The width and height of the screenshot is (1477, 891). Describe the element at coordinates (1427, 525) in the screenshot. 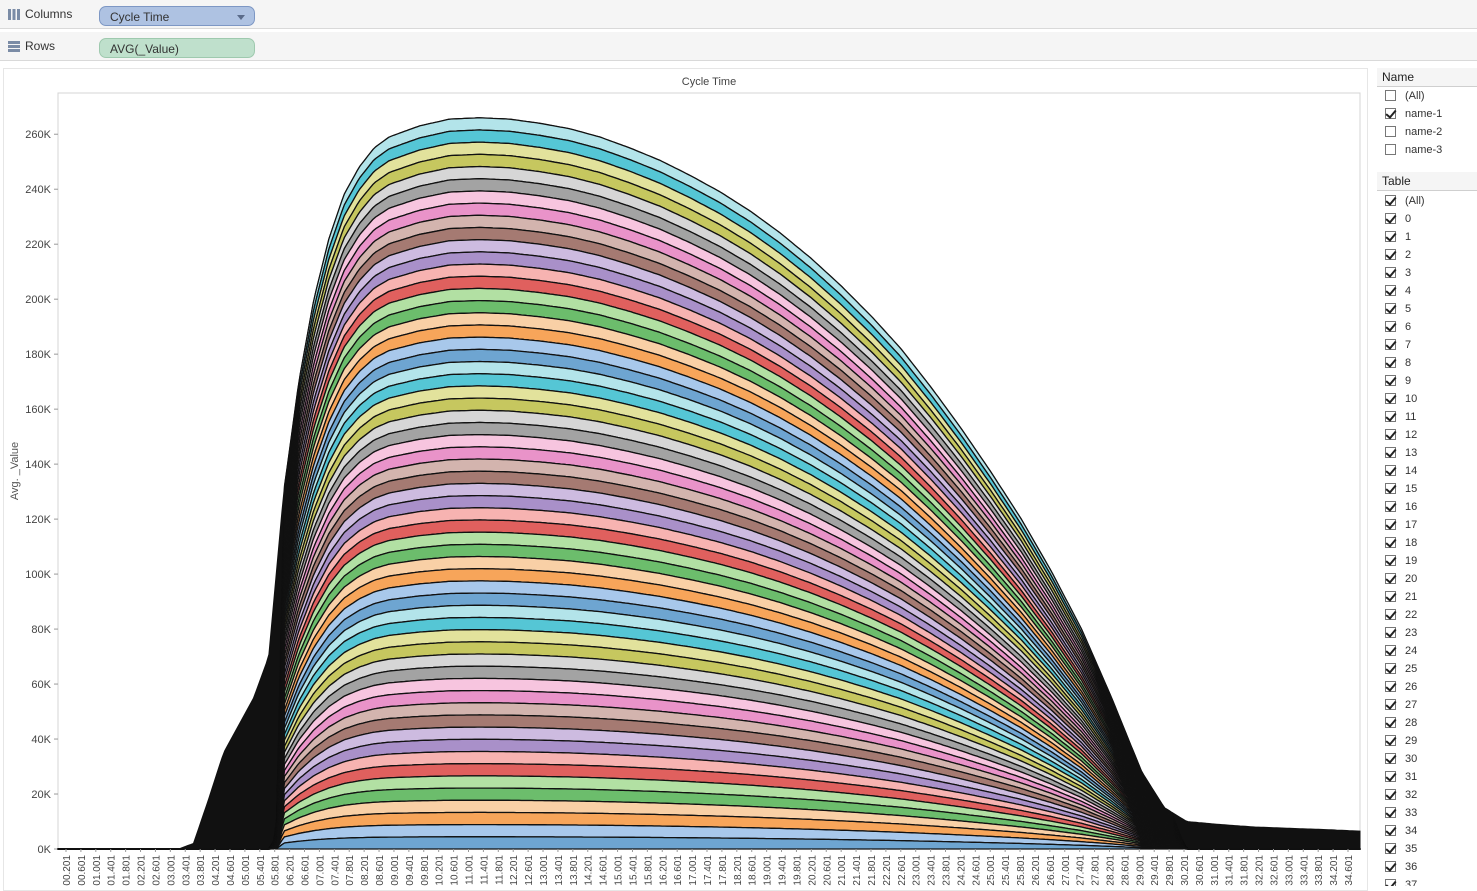

I see `table-filter-item: 17` at that location.